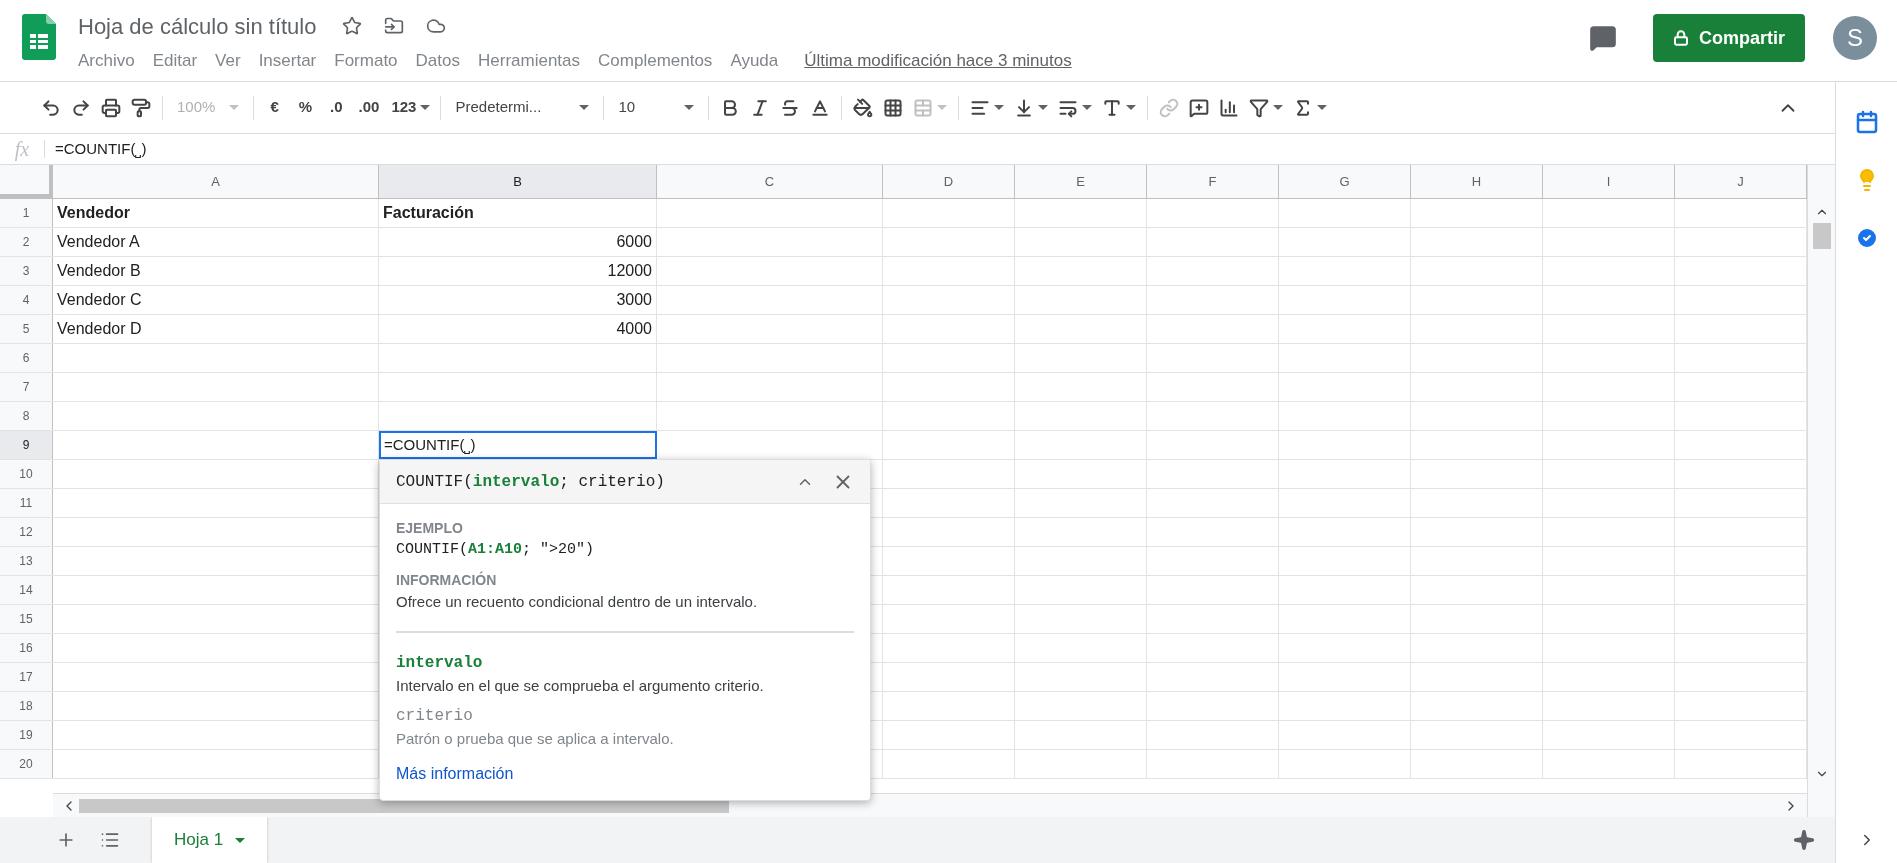 The height and width of the screenshot is (863, 1897). I want to click on fill-color-icon, so click(863, 107).